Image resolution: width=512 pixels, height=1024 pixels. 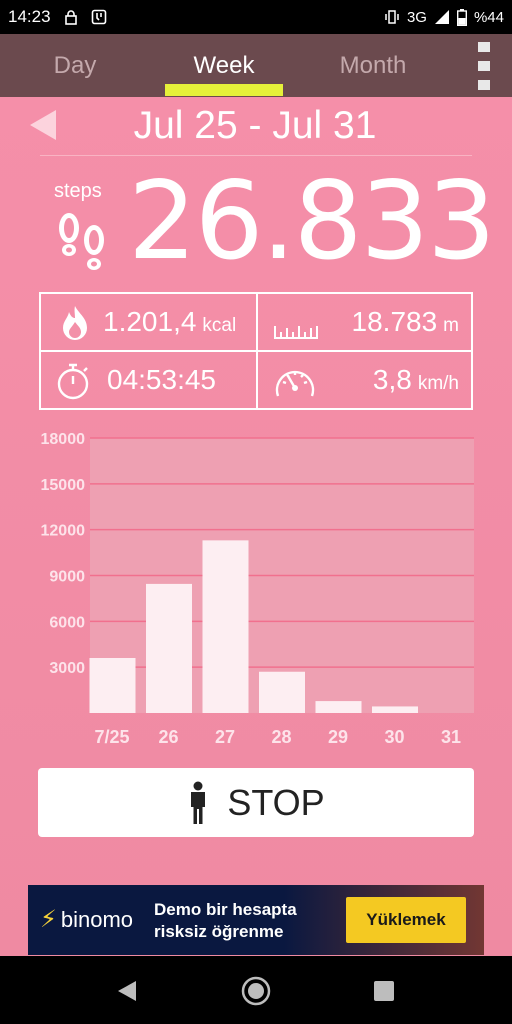 What do you see at coordinates (256, 17) in the screenshot?
I see `status-bar: 14:23 3G %44` at bounding box center [256, 17].